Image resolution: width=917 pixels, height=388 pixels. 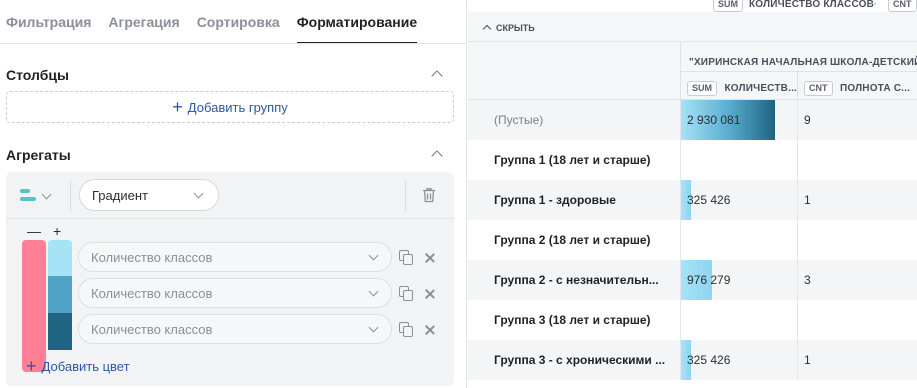 What do you see at coordinates (709, 280) in the screenshot?
I see `cell-value: 976 279` at bounding box center [709, 280].